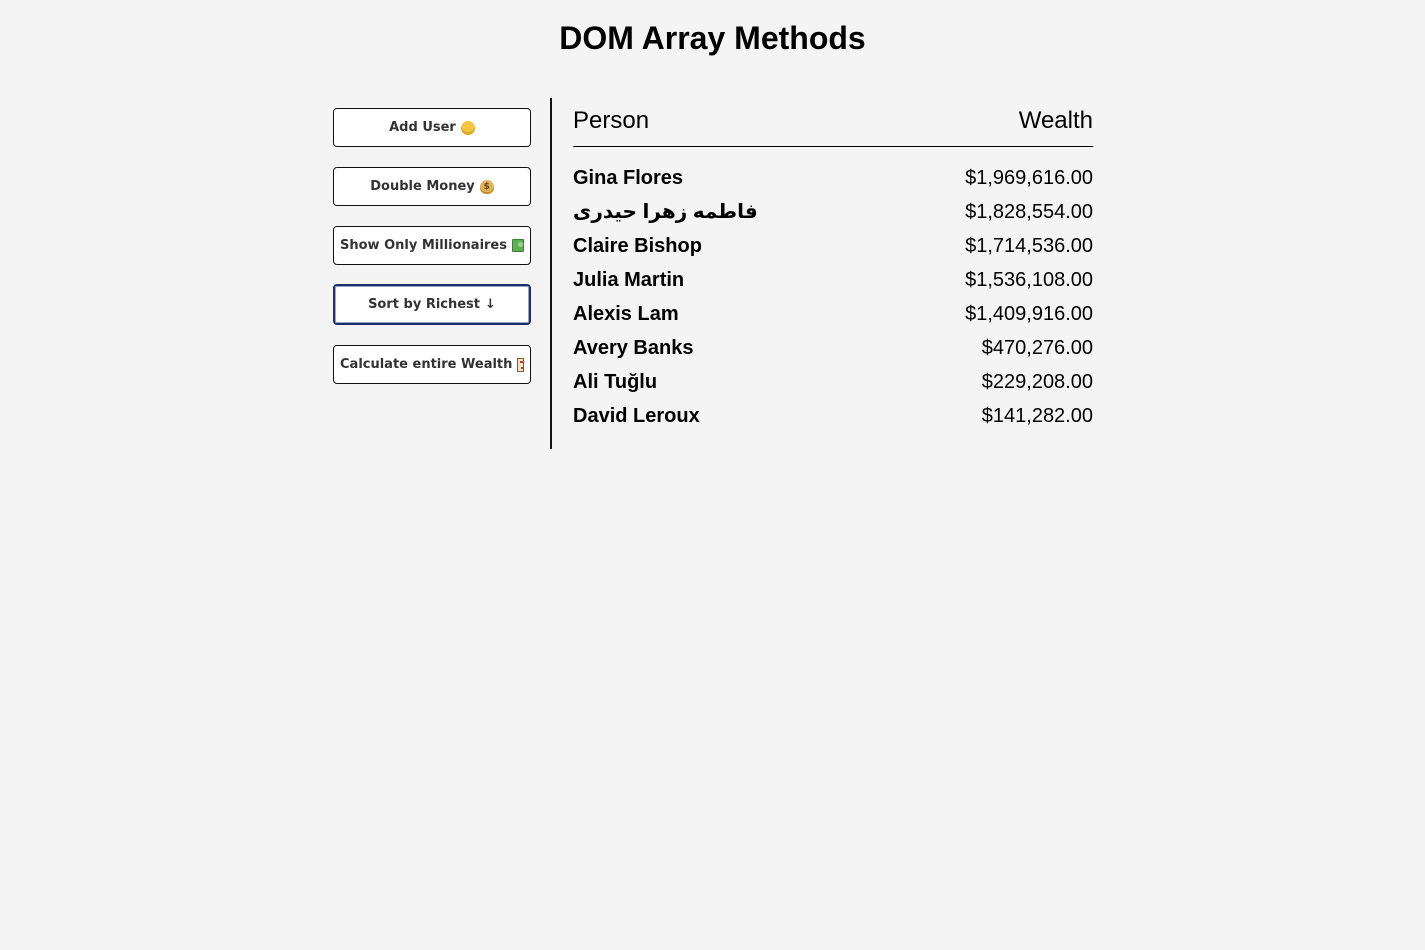  What do you see at coordinates (424, 304) in the screenshot?
I see `sort-richest-label: Sort by Richest` at bounding box center [424, 304].